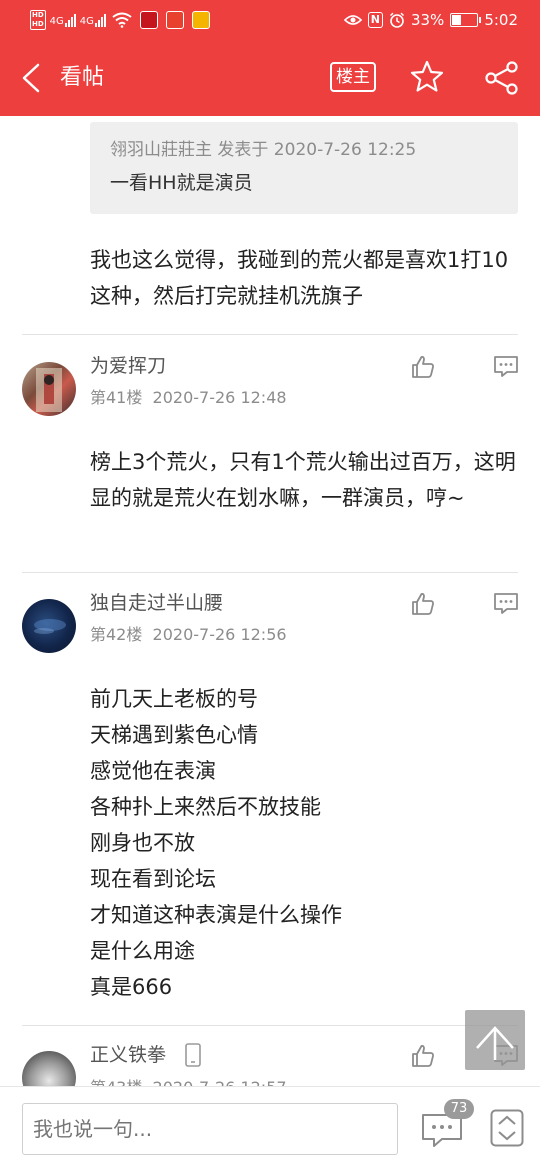  I want to click on floor-jump-icon, so click(507, 1128).